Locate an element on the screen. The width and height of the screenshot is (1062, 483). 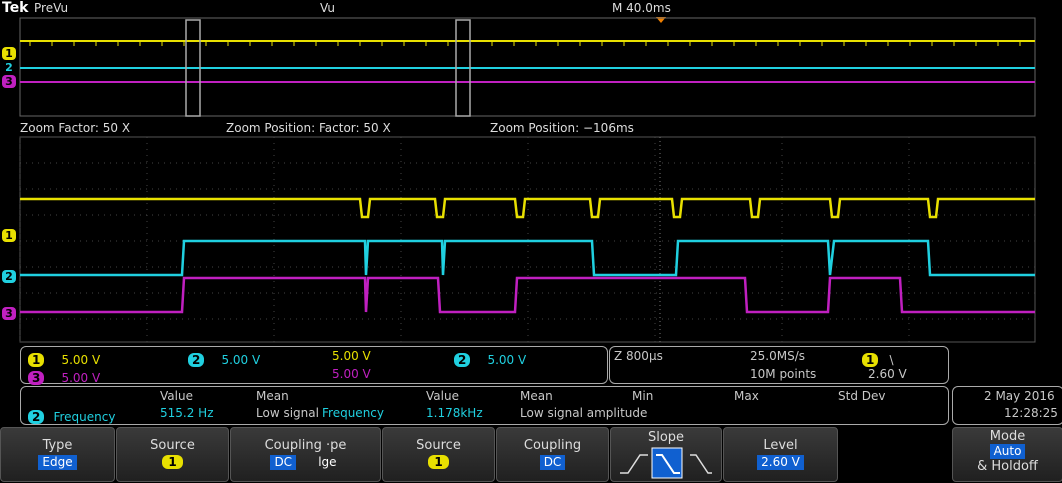
timebase-readout: M 40.0ms is located at coordinates (641, 8).